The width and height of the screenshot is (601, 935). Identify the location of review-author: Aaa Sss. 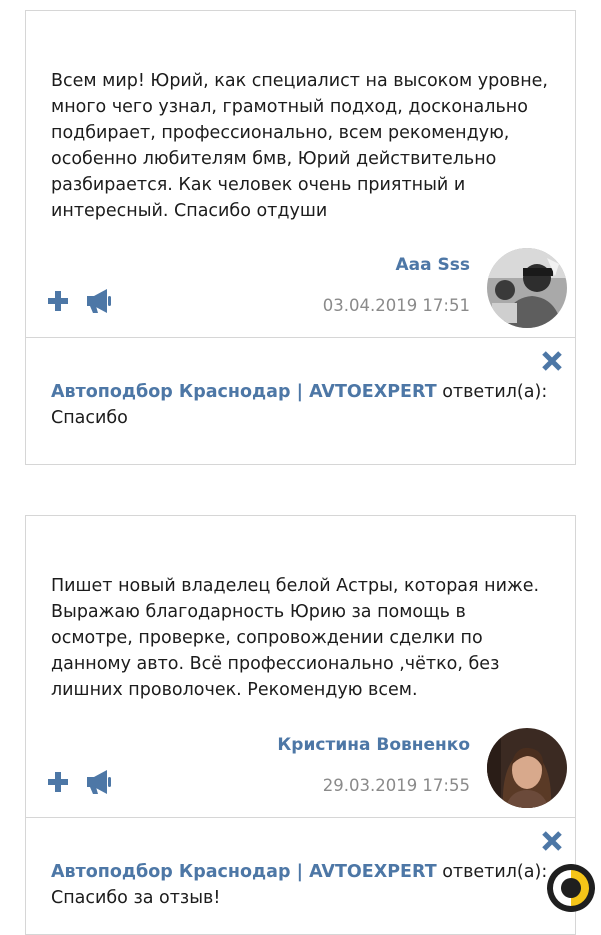
(433, 265).